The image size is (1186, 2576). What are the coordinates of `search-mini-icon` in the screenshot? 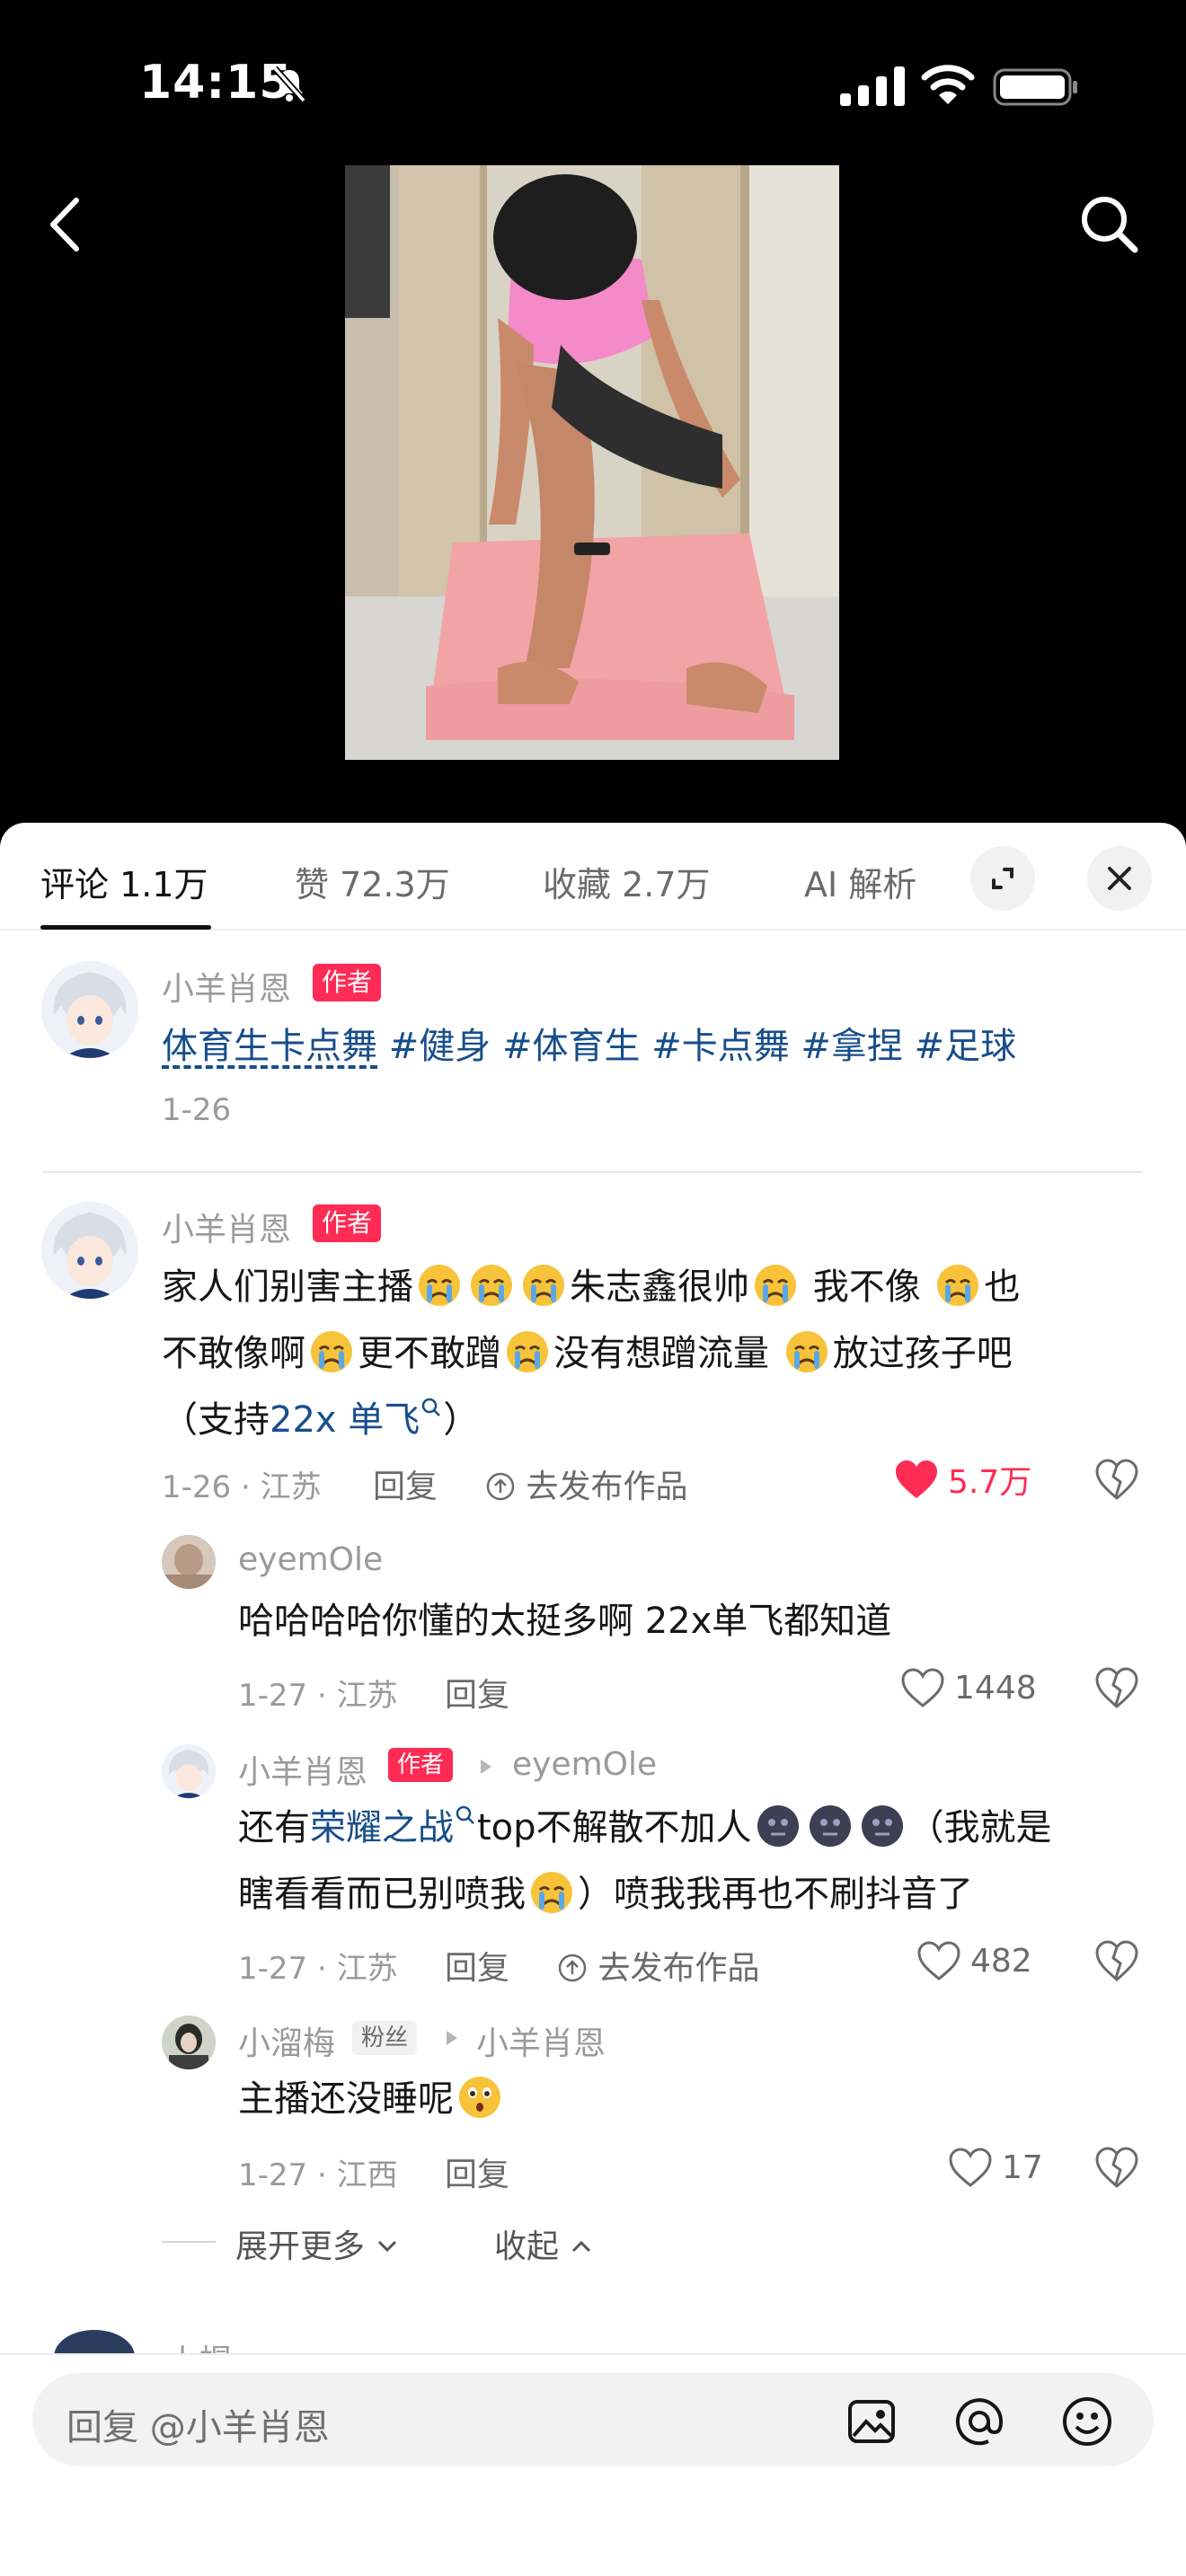 It's located at (465, 1814).